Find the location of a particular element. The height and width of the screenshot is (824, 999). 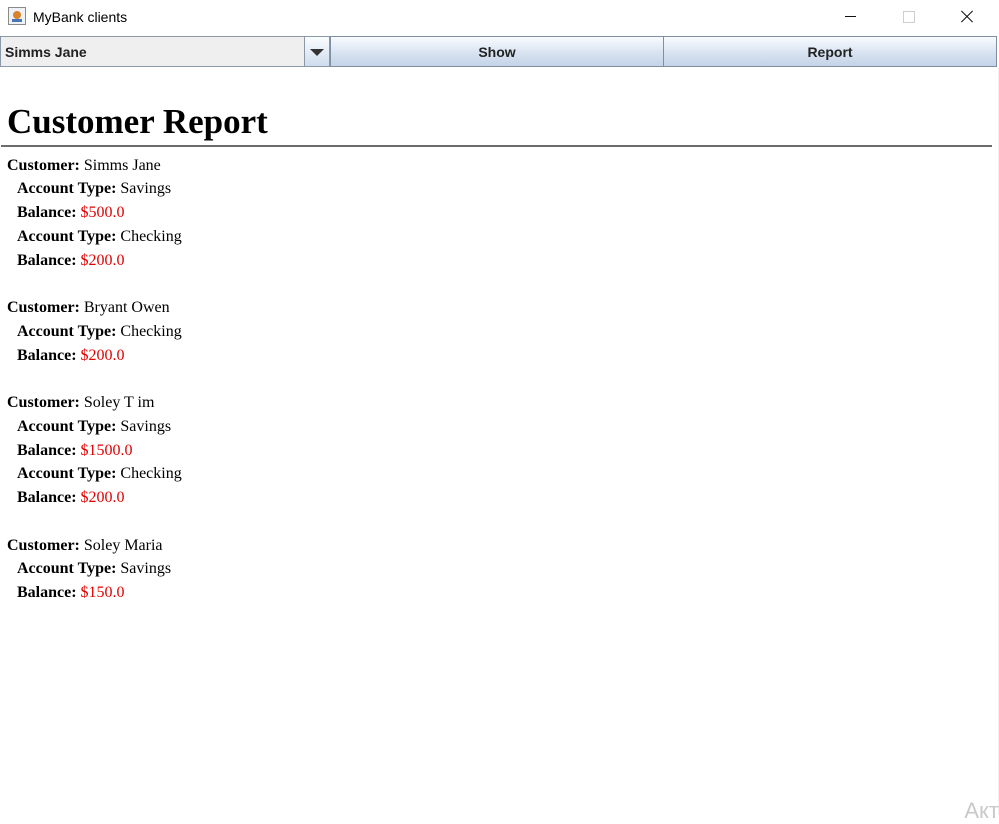

report-title: Customer Report is located at coordinates (137, 121).